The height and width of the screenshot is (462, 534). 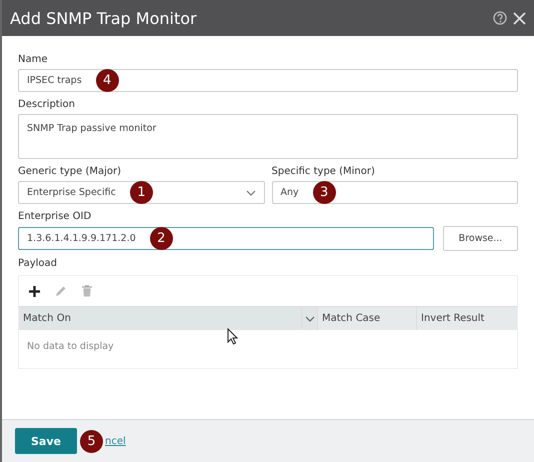 I want to click on add-icon, so click(x=34, y=291).